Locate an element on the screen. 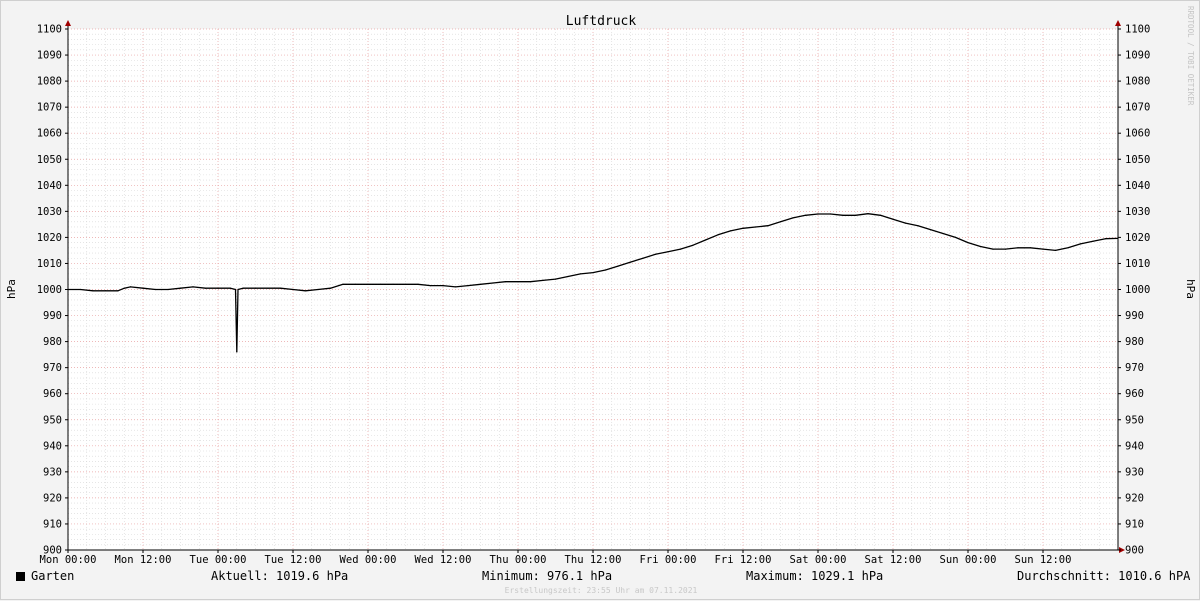 The height and width of the screenshot is (601, 1200). chart-title: Luftdruck is located at coordinates (601, 21).